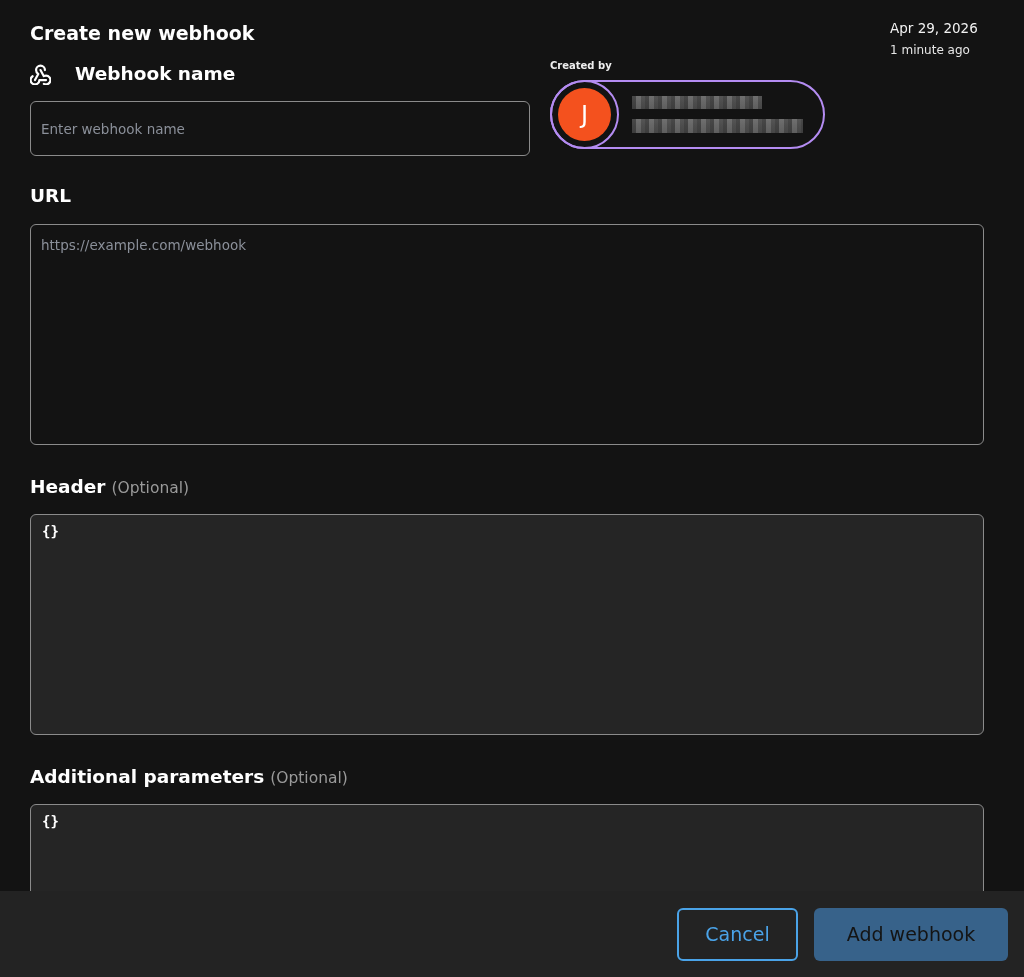 This screenshot has height=977, width=1024. What do you see at coordinates (51, 196) in the screenshot?
I see `field-label: URL` at bounding box center [51, 196].